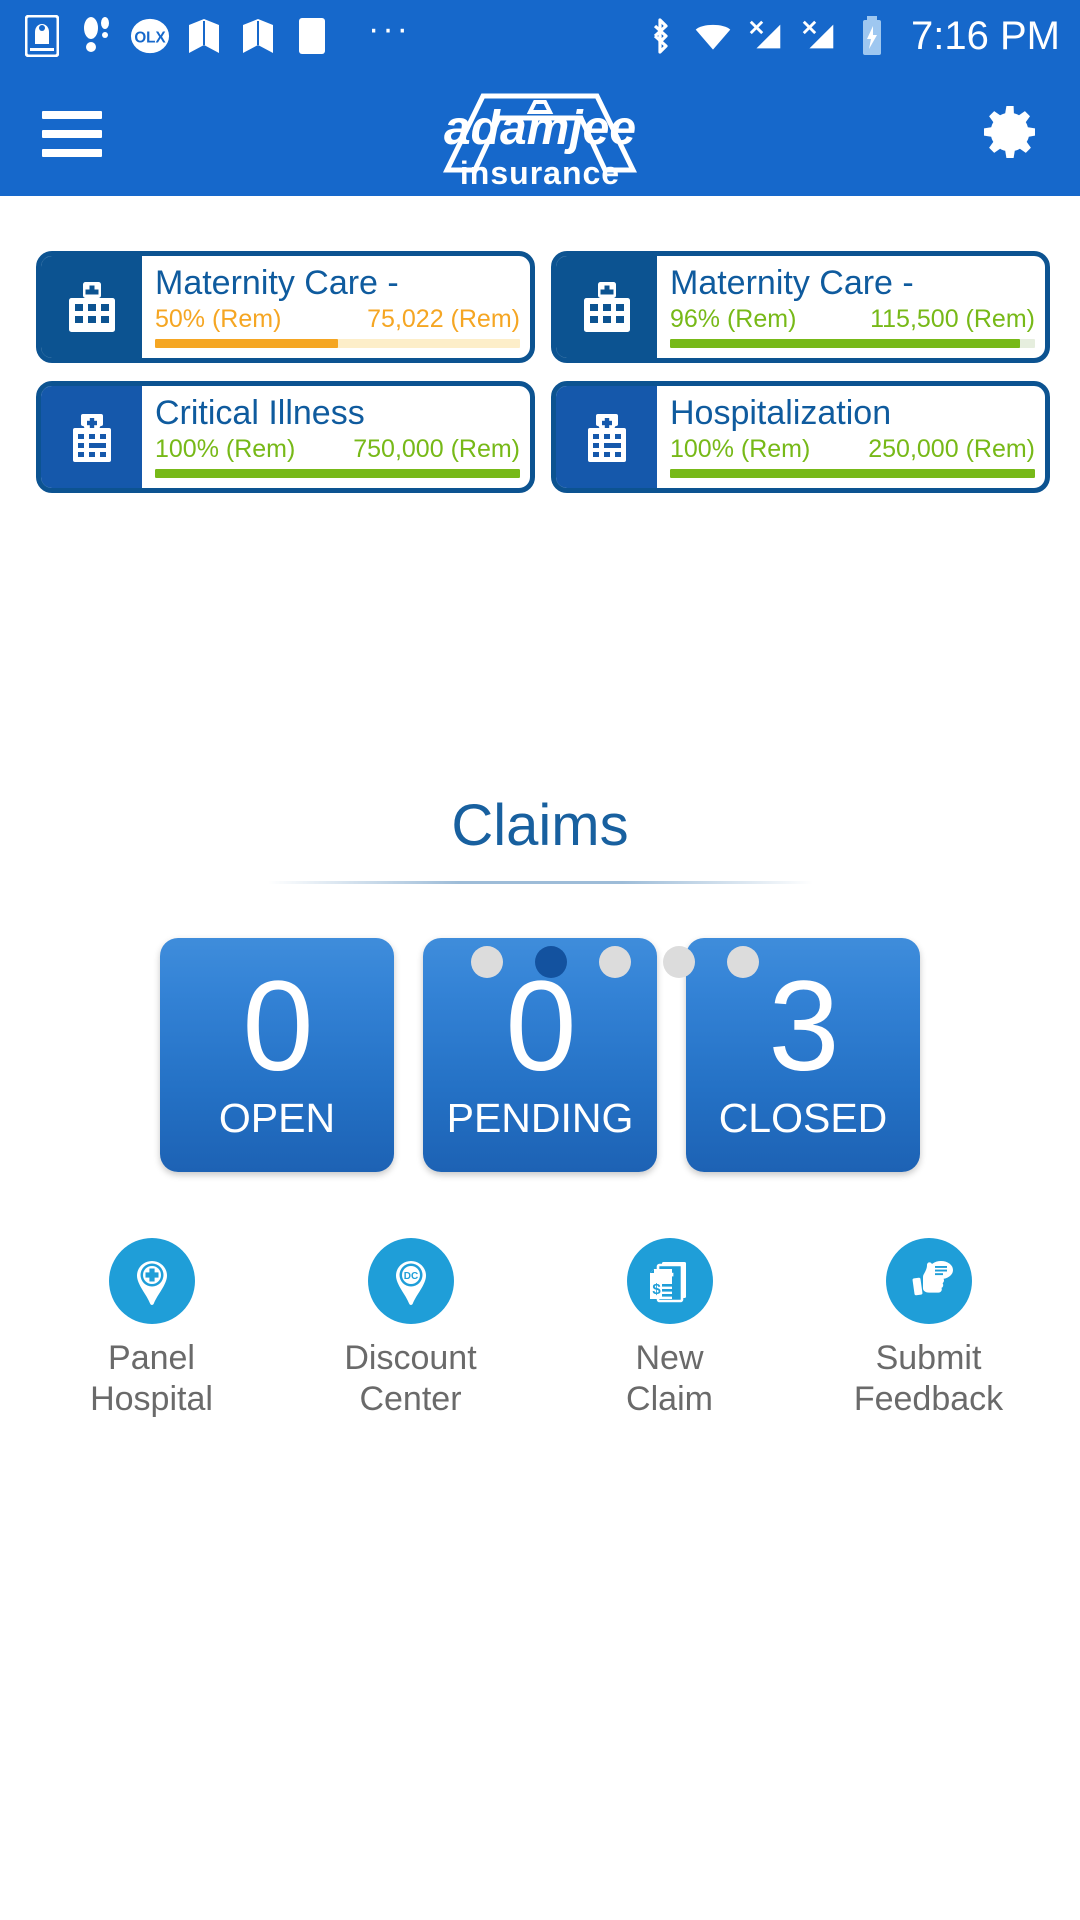 This screenshot has width=1080, height=1920. I want to click on benefit-card-metrics: 100% (Rem) 250,000 (Rem), so click(852, 449).